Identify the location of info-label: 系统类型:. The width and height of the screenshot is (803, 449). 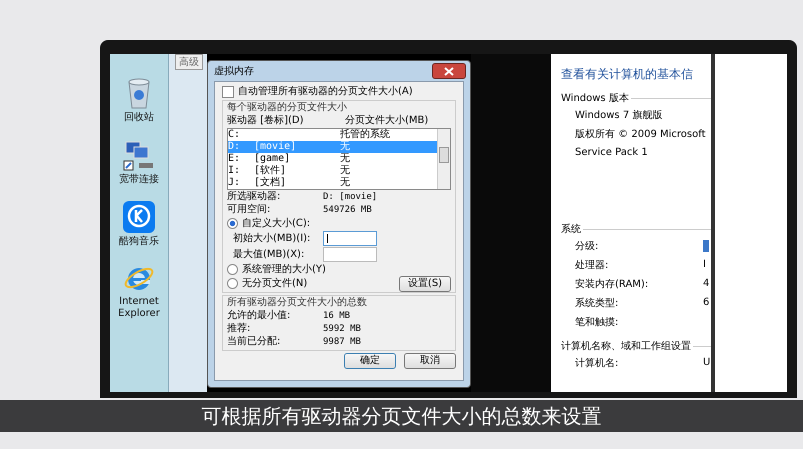
(597, 303).